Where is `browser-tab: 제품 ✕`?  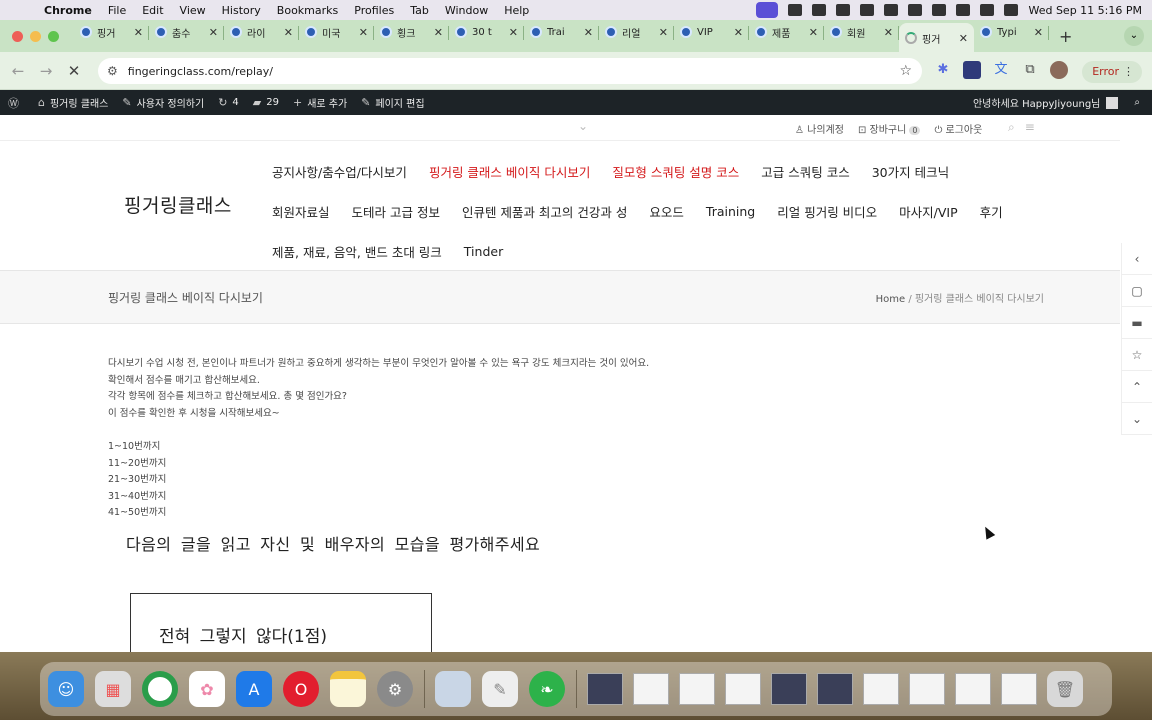 browser-tab: 제품 ✕ is located at coordinates (786, 32).